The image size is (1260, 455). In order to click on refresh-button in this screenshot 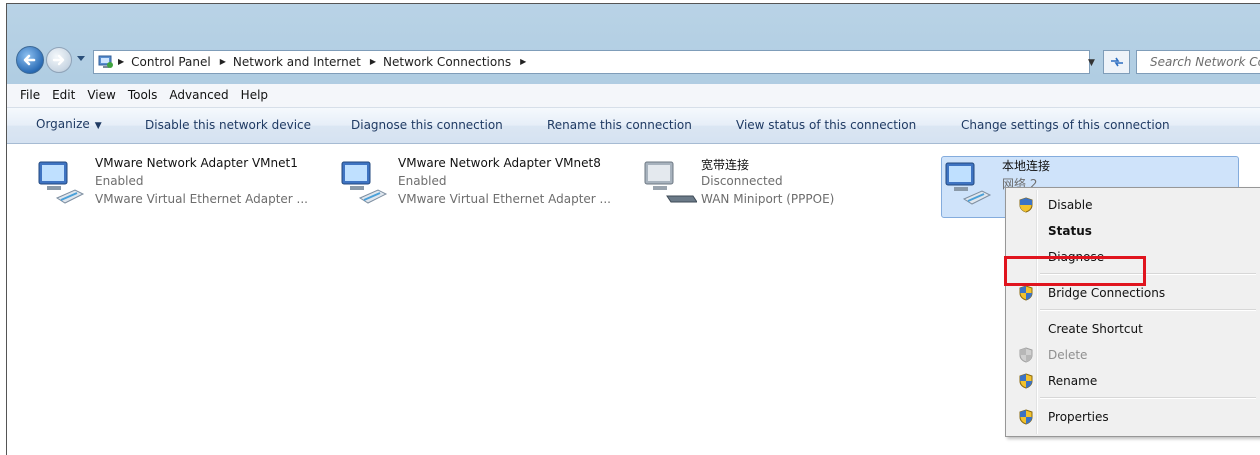, I will do `click(1116, 62)`.